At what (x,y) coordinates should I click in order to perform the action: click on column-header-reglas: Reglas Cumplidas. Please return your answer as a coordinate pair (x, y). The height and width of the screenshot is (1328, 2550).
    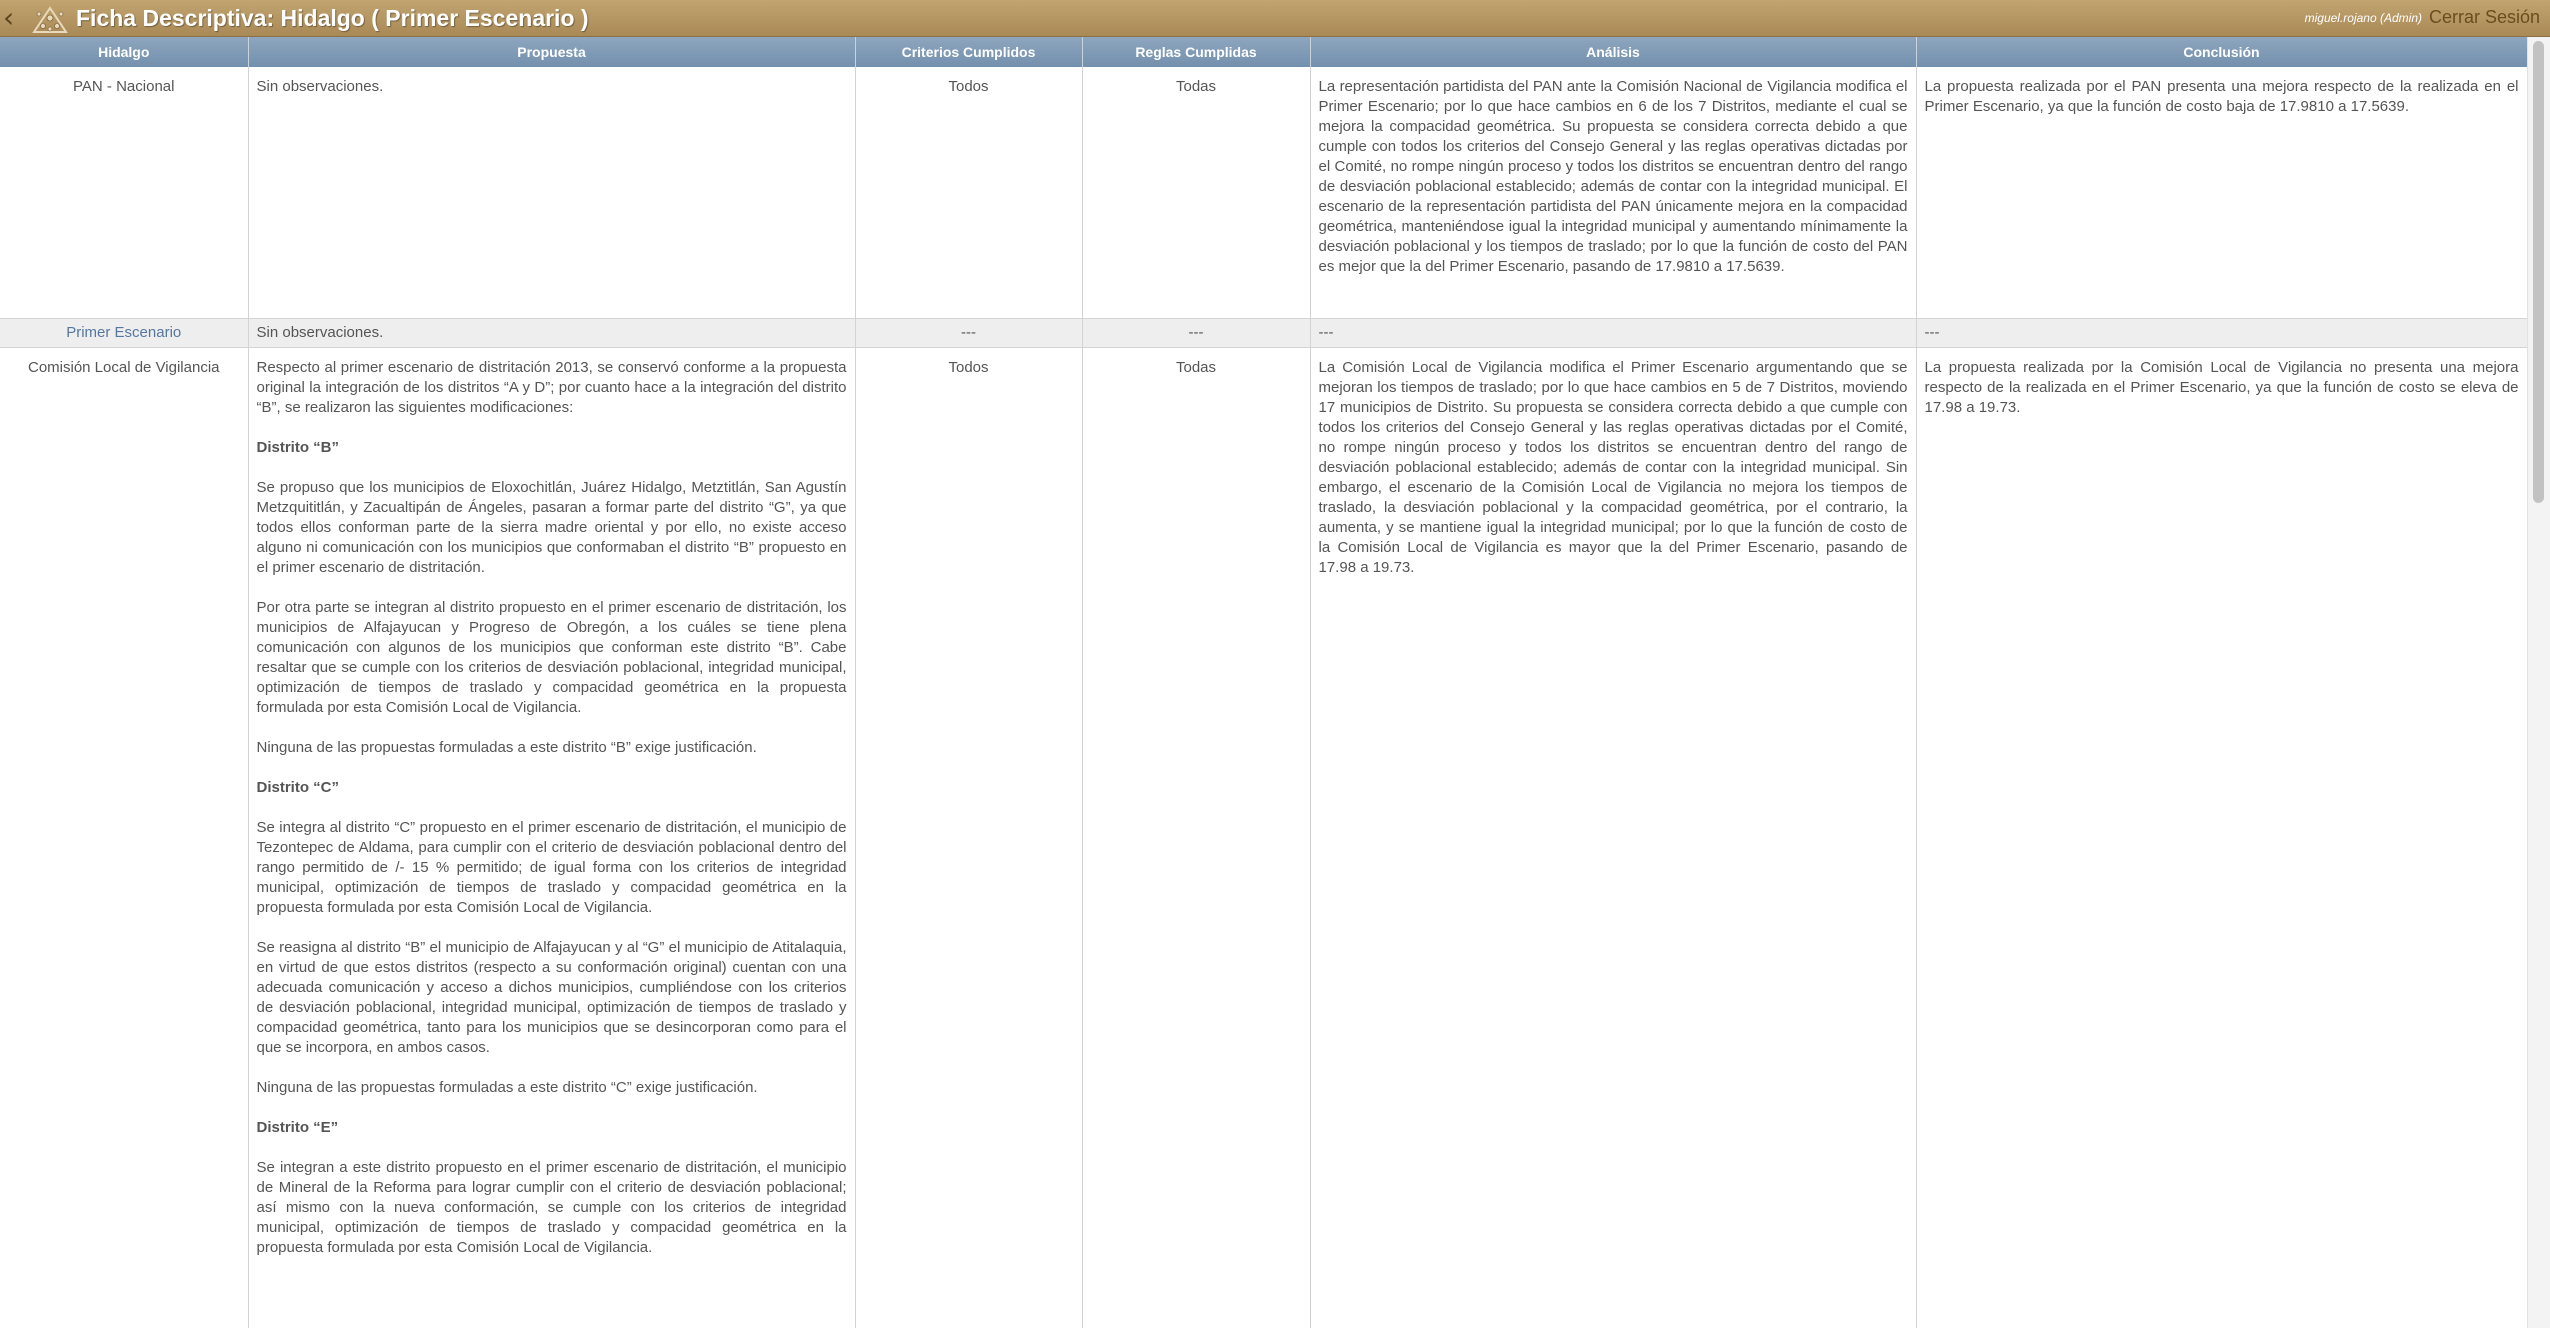
    Looking at the image, I should click on (1196, 52).